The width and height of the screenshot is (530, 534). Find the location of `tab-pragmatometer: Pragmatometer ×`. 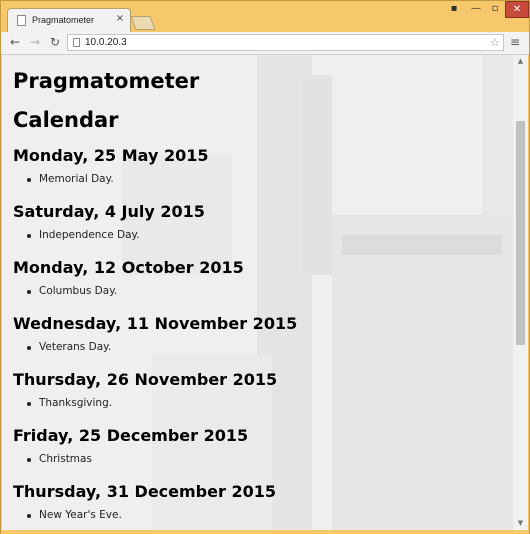

tab-pragmatometer: Pragmatometer × is located at coordinates (69, 20).